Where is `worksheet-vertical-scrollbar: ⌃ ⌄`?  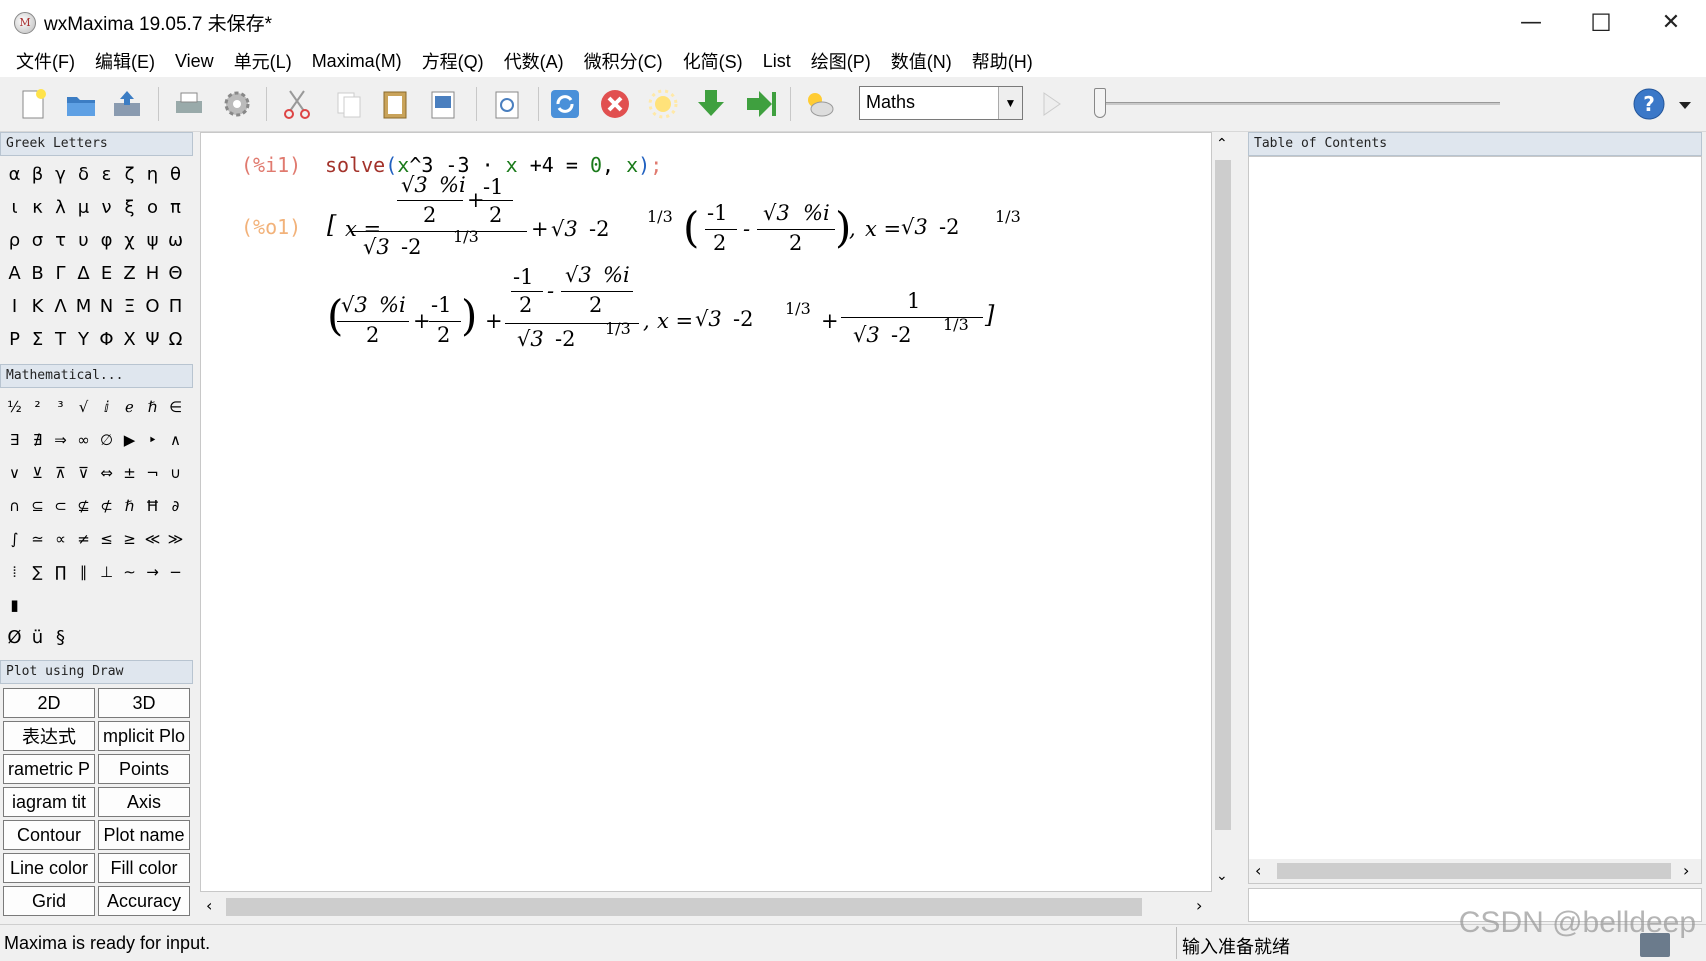
worksheet-vertical-scrollbar: ⌃ ⌄ is located at coordinates (1223, 512).